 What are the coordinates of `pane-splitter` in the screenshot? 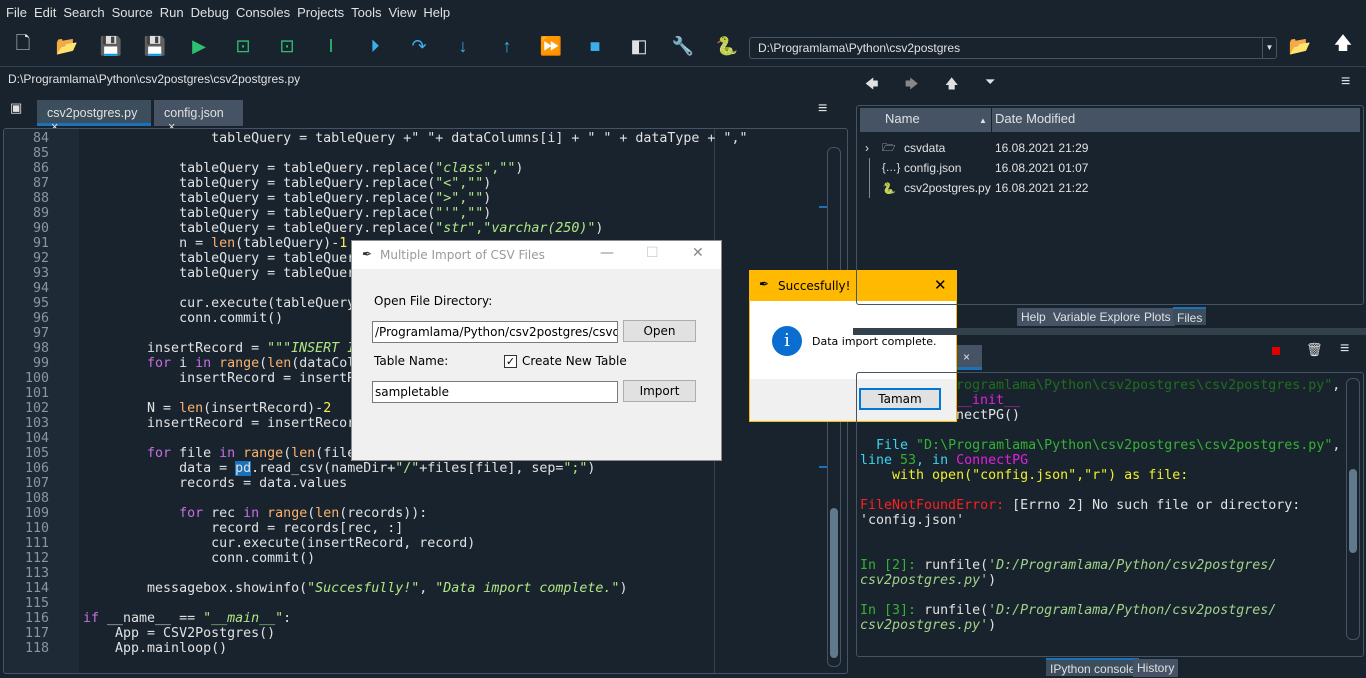 It's located at (1109, 331).